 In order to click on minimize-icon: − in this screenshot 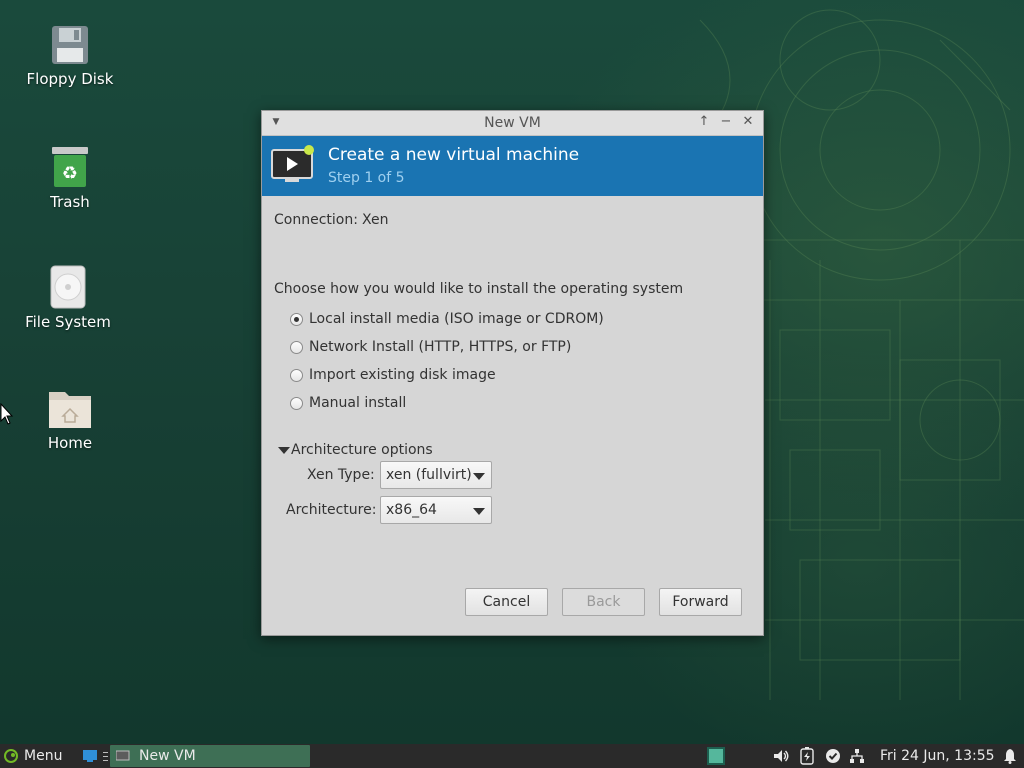, I will do `click(726, 122)`.